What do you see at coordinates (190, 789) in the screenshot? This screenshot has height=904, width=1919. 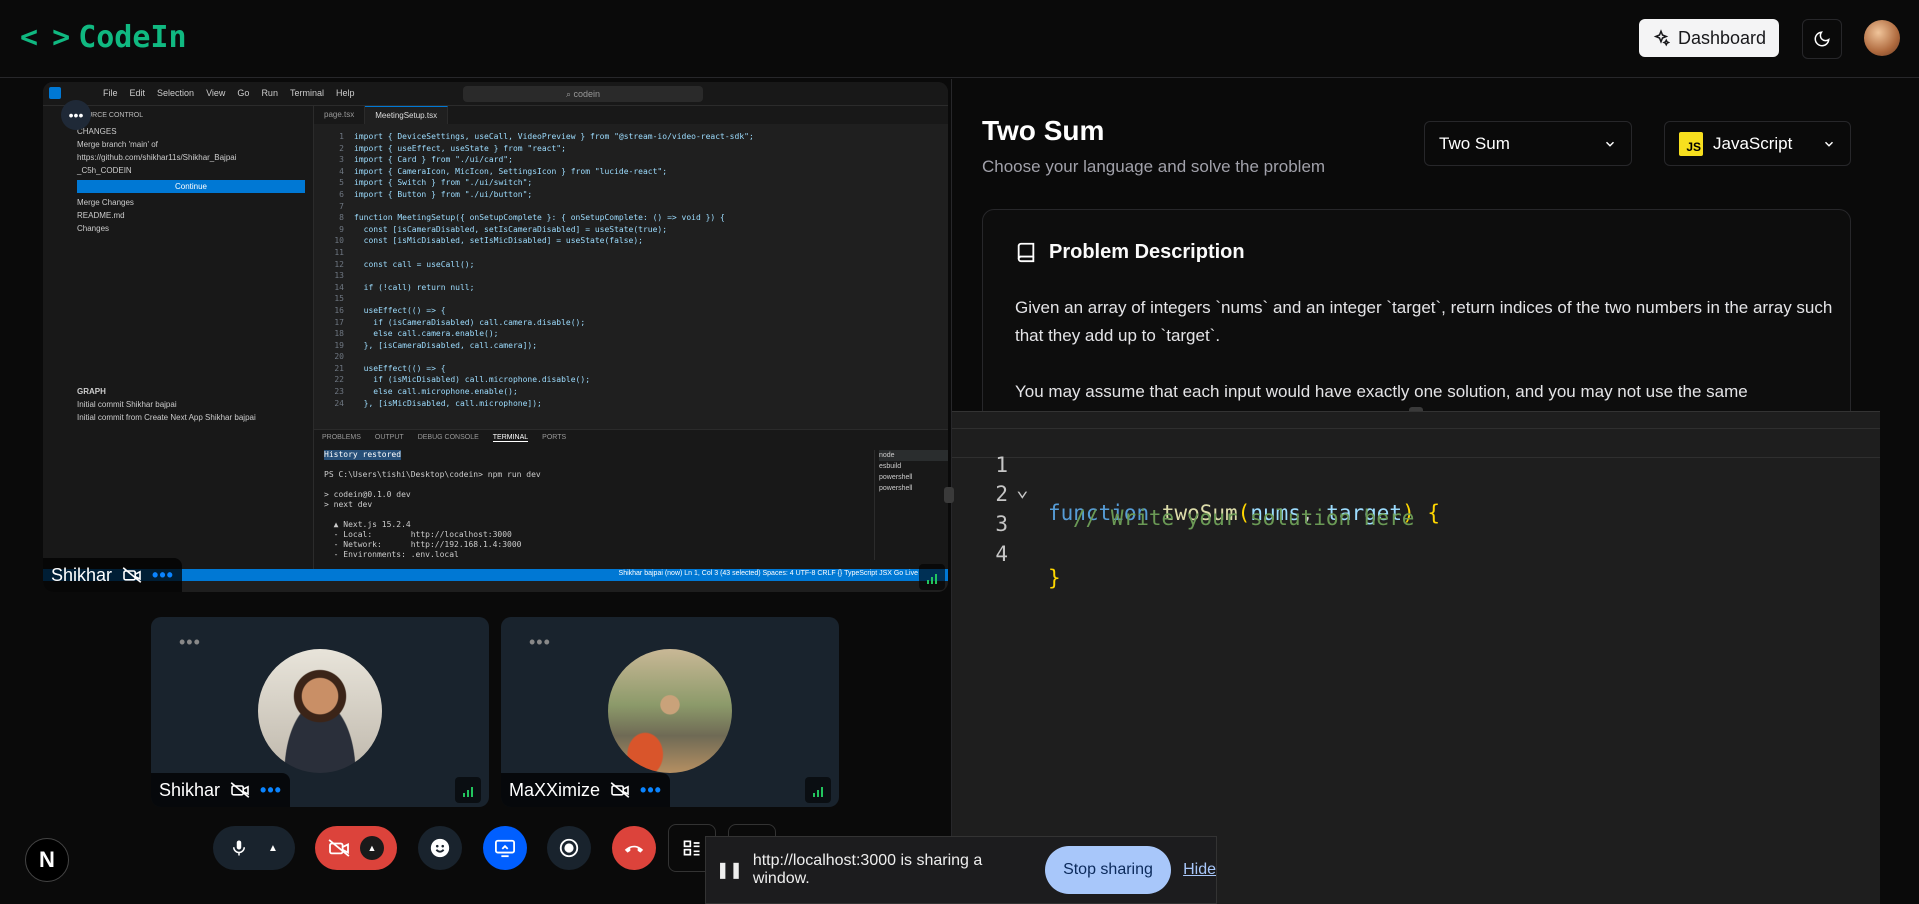 I see `participant-name: Shikhar` at bounding box center [190, 789].